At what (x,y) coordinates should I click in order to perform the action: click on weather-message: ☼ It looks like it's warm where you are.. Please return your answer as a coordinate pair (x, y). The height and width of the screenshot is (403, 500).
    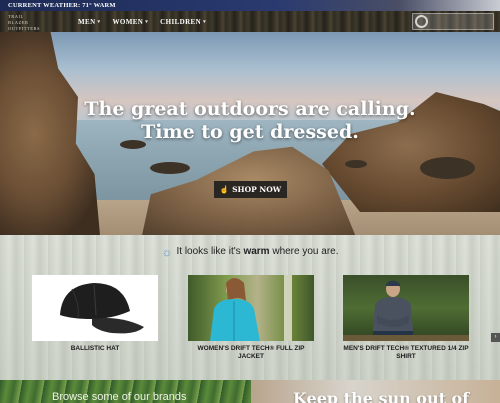
    Looking at the image, I should click on (250, 251).